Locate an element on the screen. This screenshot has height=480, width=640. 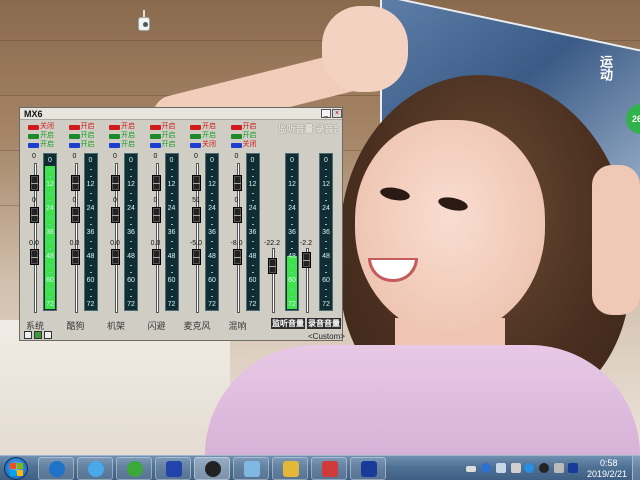
browser-icon is located at coordinates (96, 469).